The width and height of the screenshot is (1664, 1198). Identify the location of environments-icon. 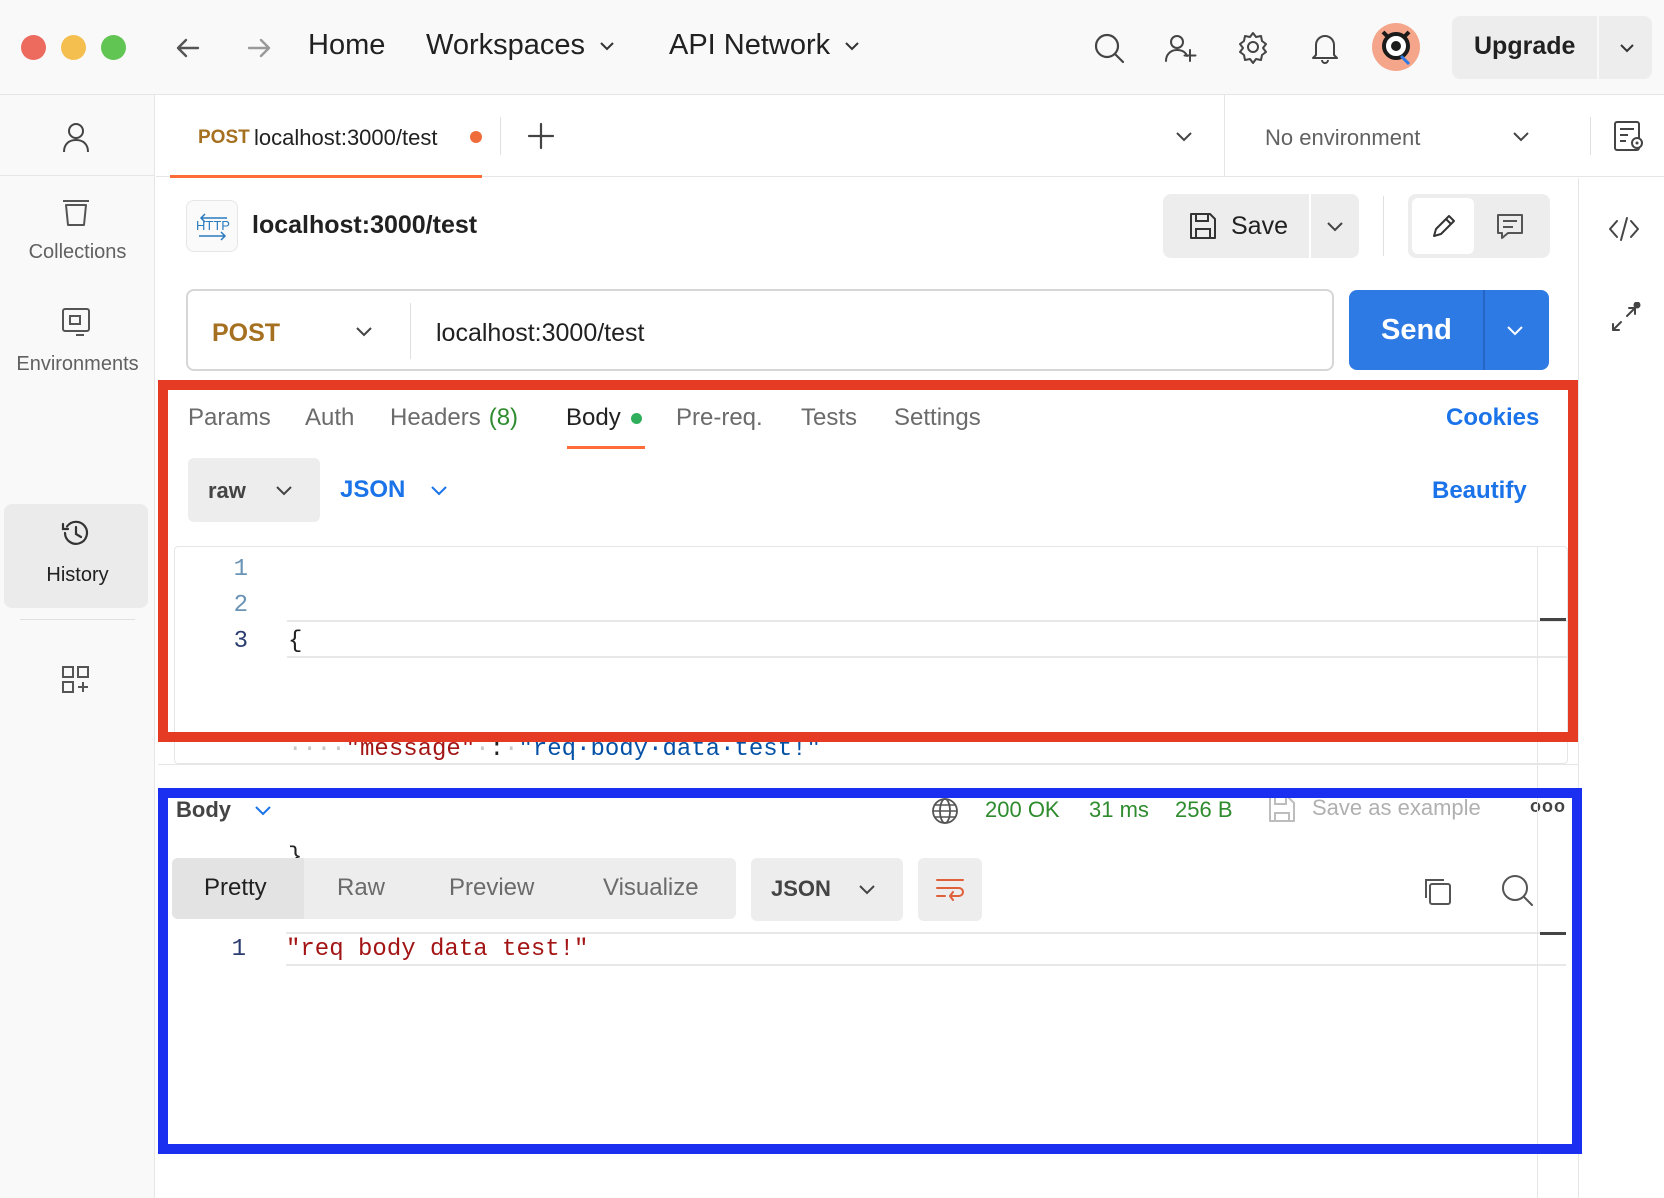
(76, 322).